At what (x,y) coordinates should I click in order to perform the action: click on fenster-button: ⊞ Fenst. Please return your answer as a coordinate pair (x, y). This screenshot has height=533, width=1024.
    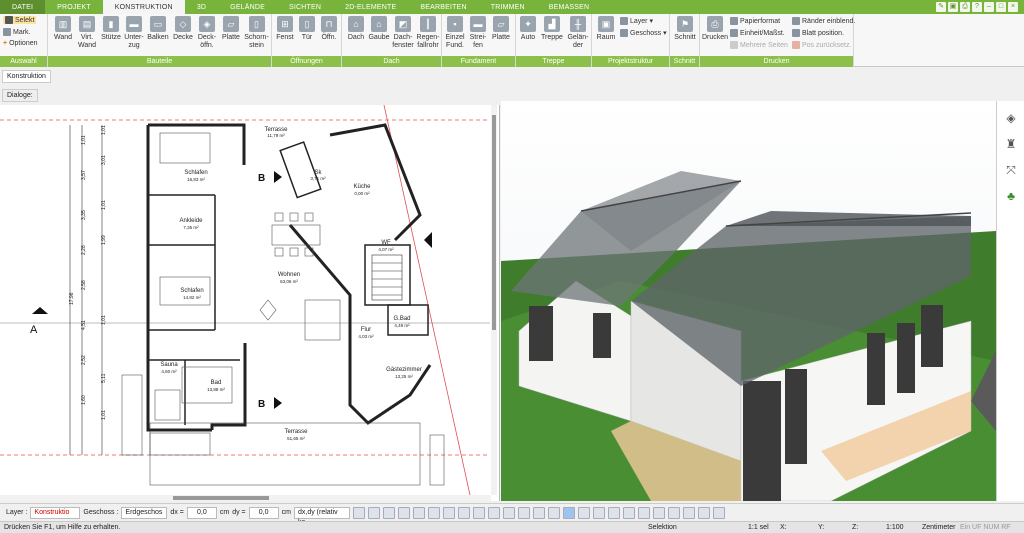
    Looking at the image, I should click on (285, 29).